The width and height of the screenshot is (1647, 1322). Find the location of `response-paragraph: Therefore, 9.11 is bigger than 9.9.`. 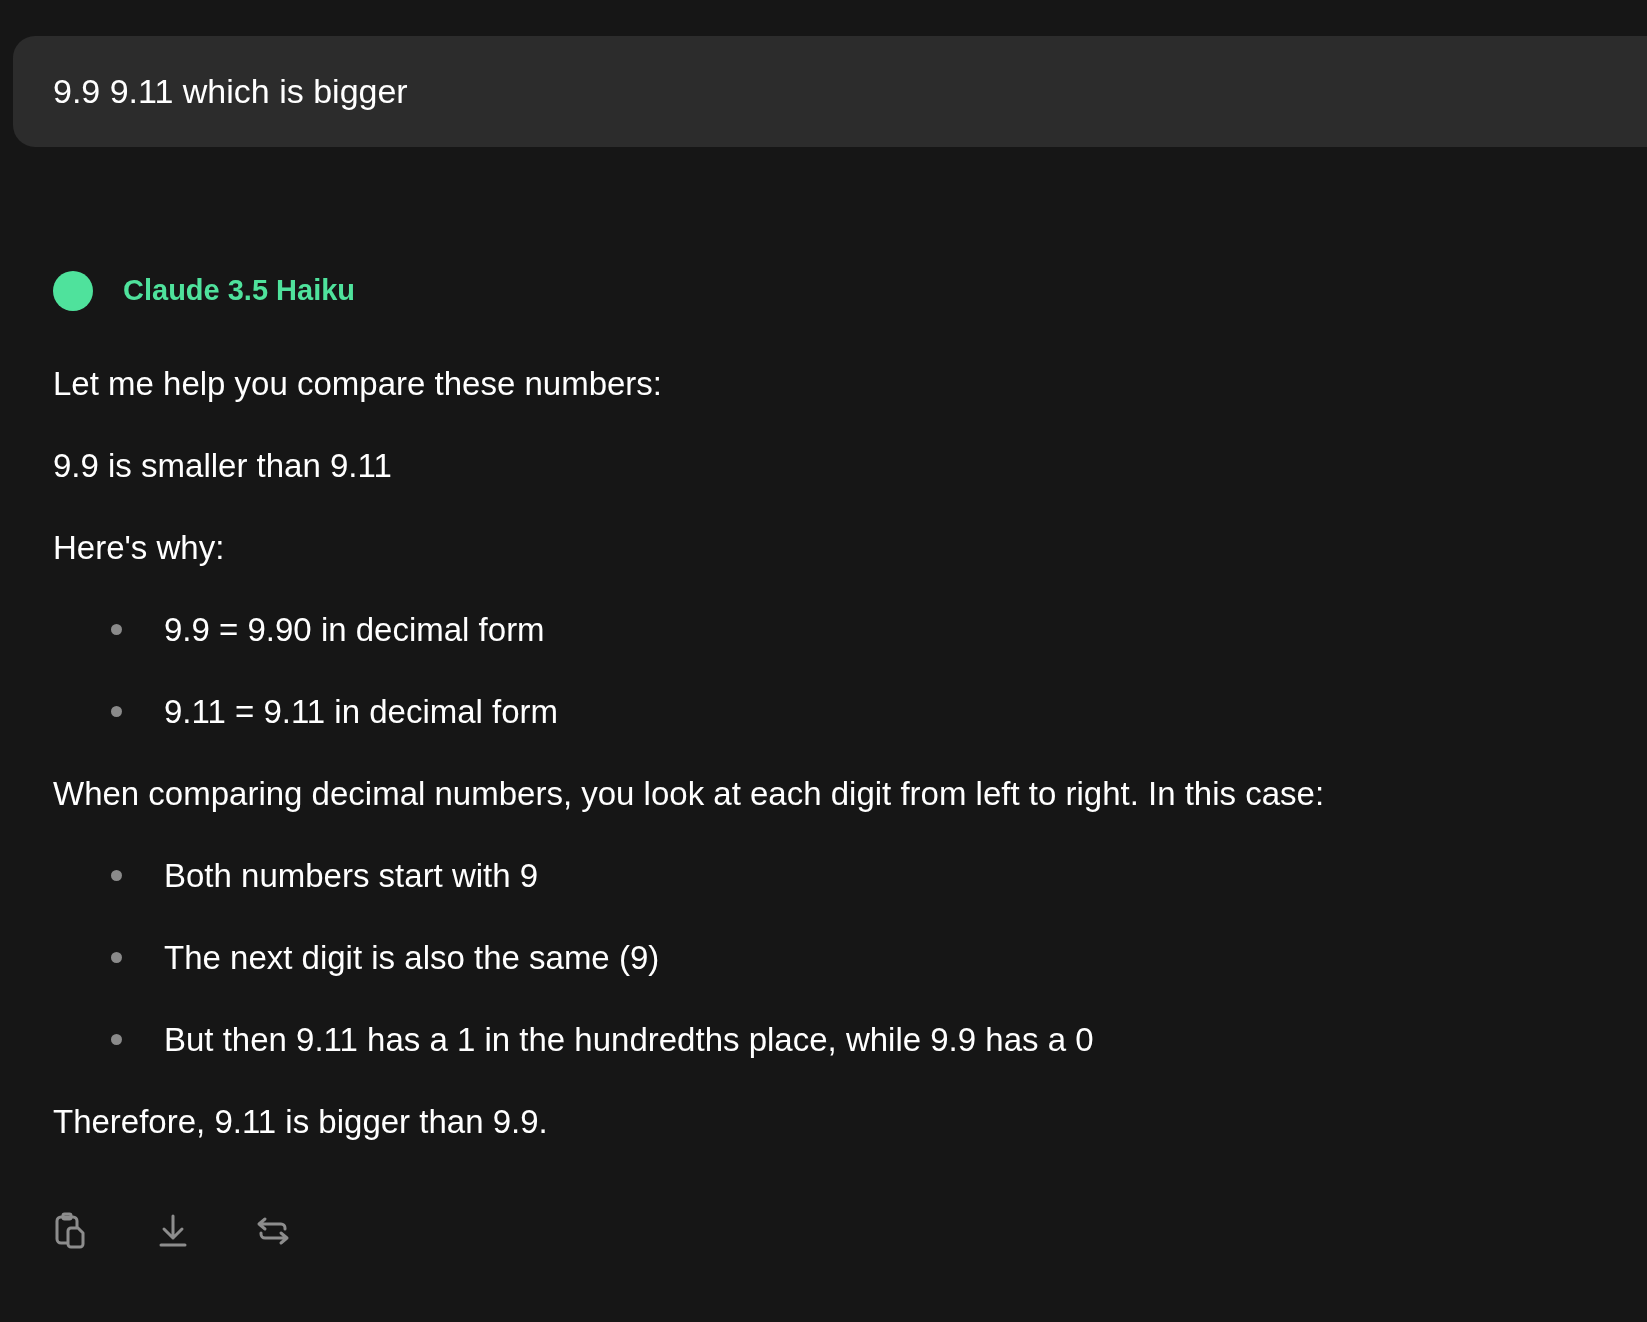

response-paragraph: Therefore, 9.11 is bigger than 9.9. is located at coordinates (300, 1121).